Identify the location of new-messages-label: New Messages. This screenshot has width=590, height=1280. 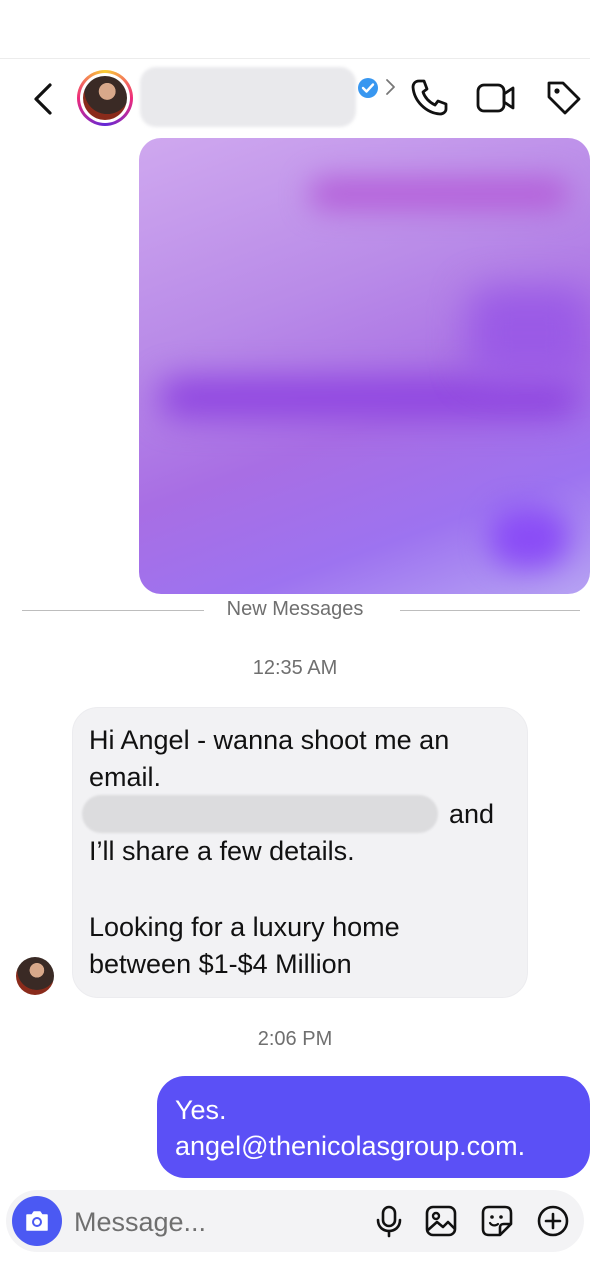
(295, 609).